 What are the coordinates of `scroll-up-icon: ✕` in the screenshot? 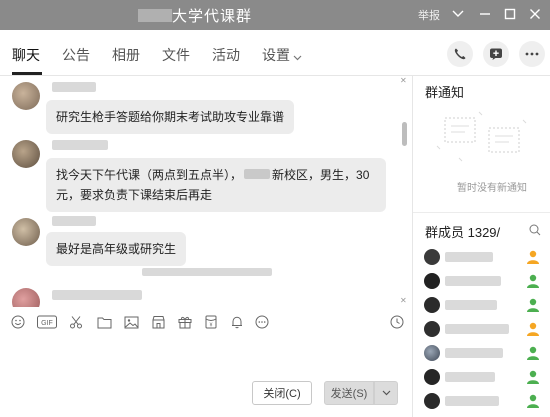 It's located at (403, 80).